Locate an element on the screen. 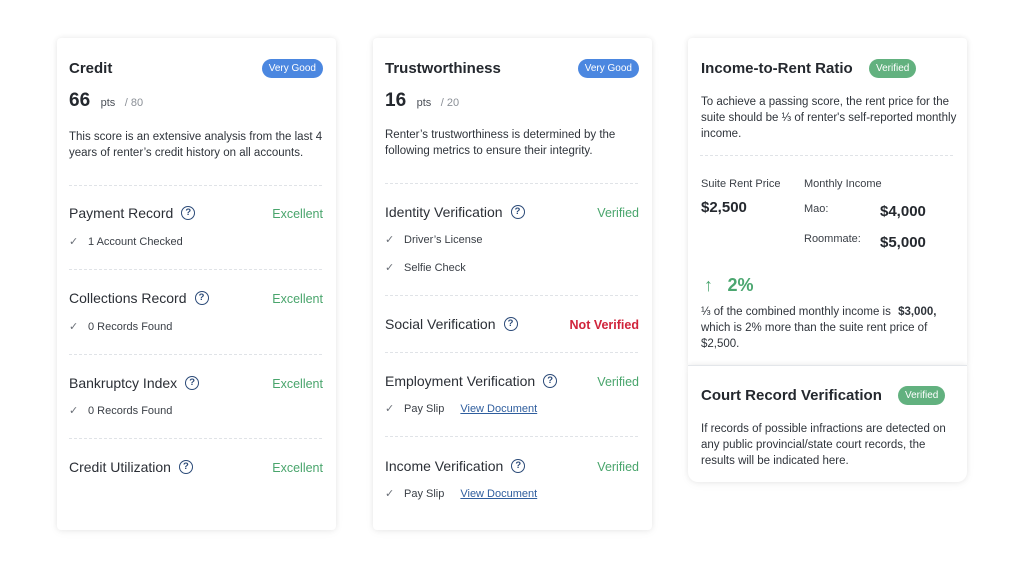  credit-score: 66 pts / 80 is located at coordinates (106, 101).